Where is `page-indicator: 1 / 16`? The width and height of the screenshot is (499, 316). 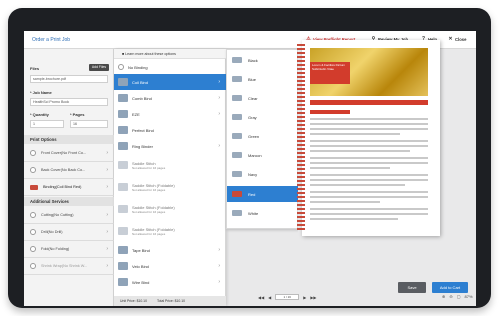 page-indicator: 1 / 16 is located at coordinates (287, 297).